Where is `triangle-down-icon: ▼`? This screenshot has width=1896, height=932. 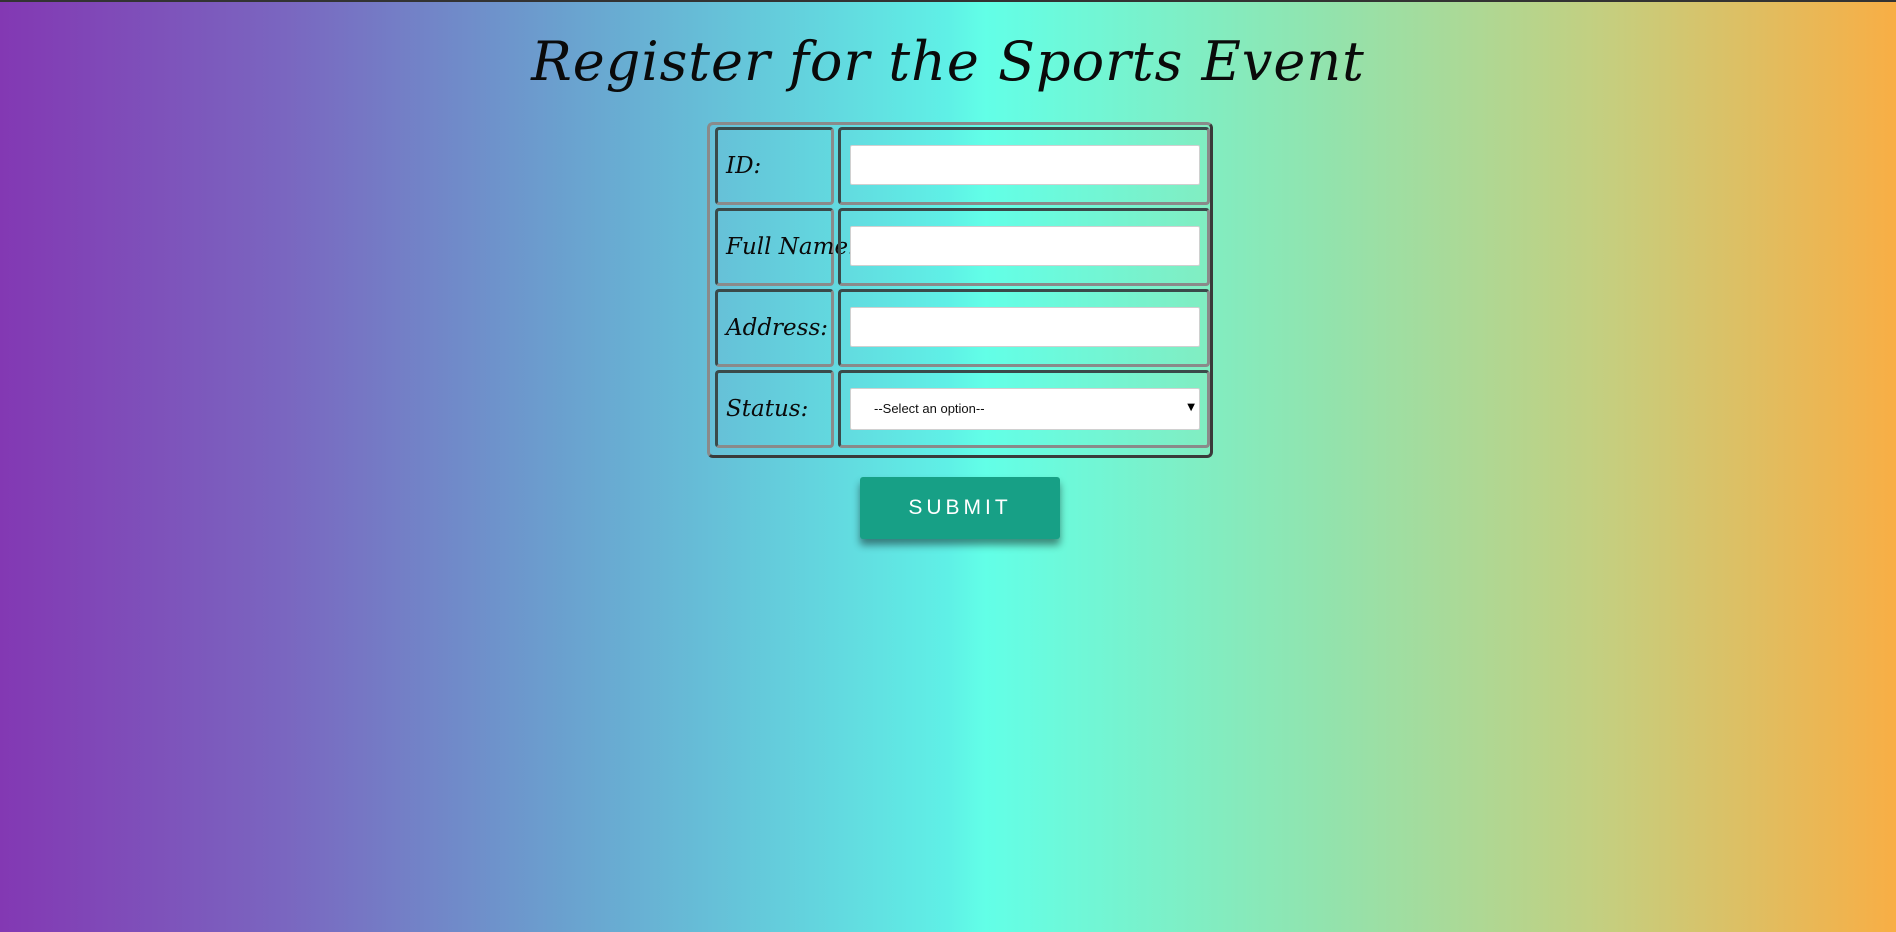 triangle-down-icon: ▼ is located at coordinates (1191, 407).